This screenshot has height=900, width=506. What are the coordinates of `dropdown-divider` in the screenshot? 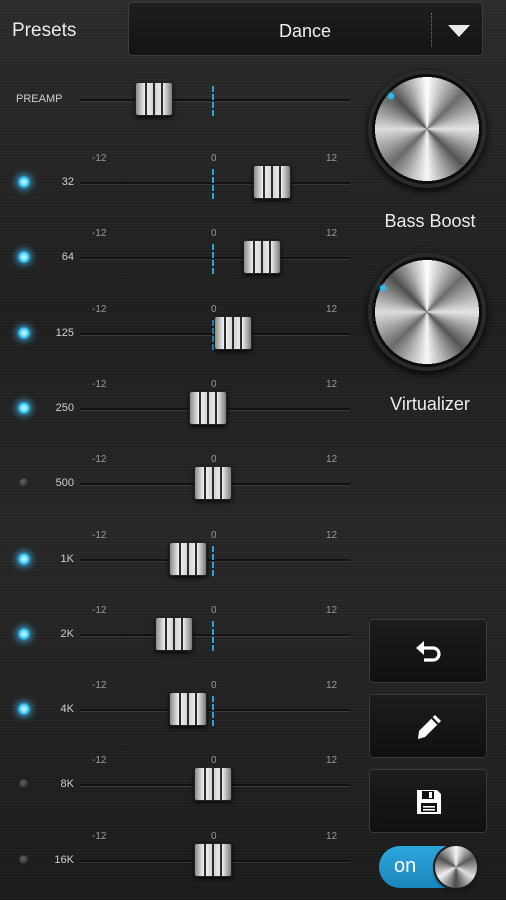 It's located at (431, 30).